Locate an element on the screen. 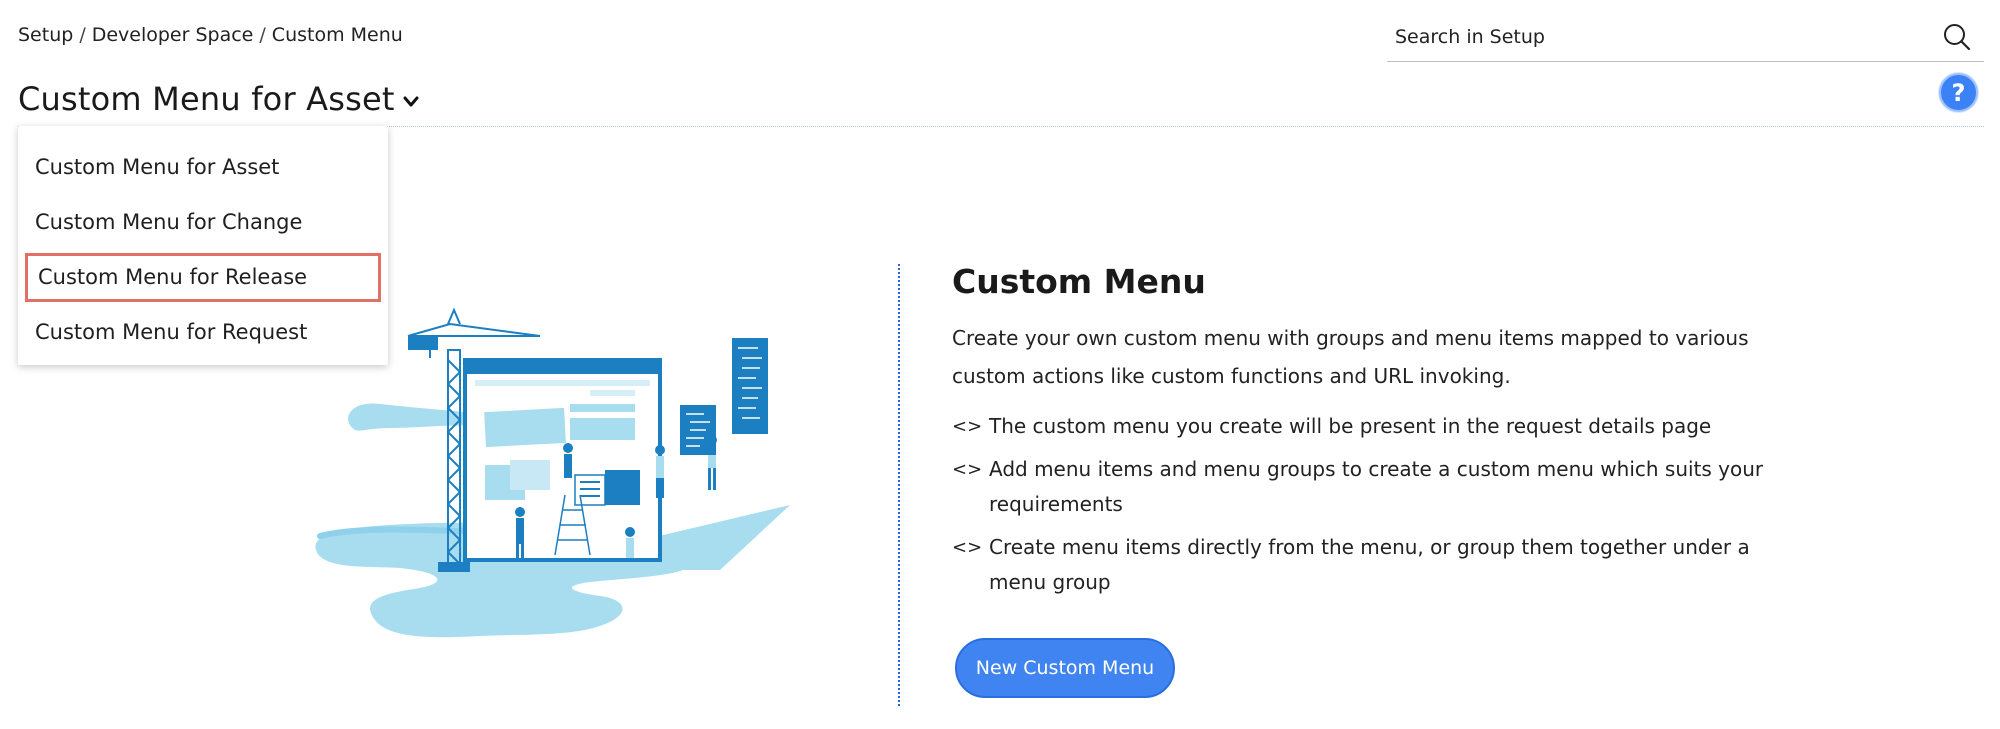 This screenshot has height=729, width=2000. dropdown-item-release: Custom Menu for Release is located at coordinates (203, 277).